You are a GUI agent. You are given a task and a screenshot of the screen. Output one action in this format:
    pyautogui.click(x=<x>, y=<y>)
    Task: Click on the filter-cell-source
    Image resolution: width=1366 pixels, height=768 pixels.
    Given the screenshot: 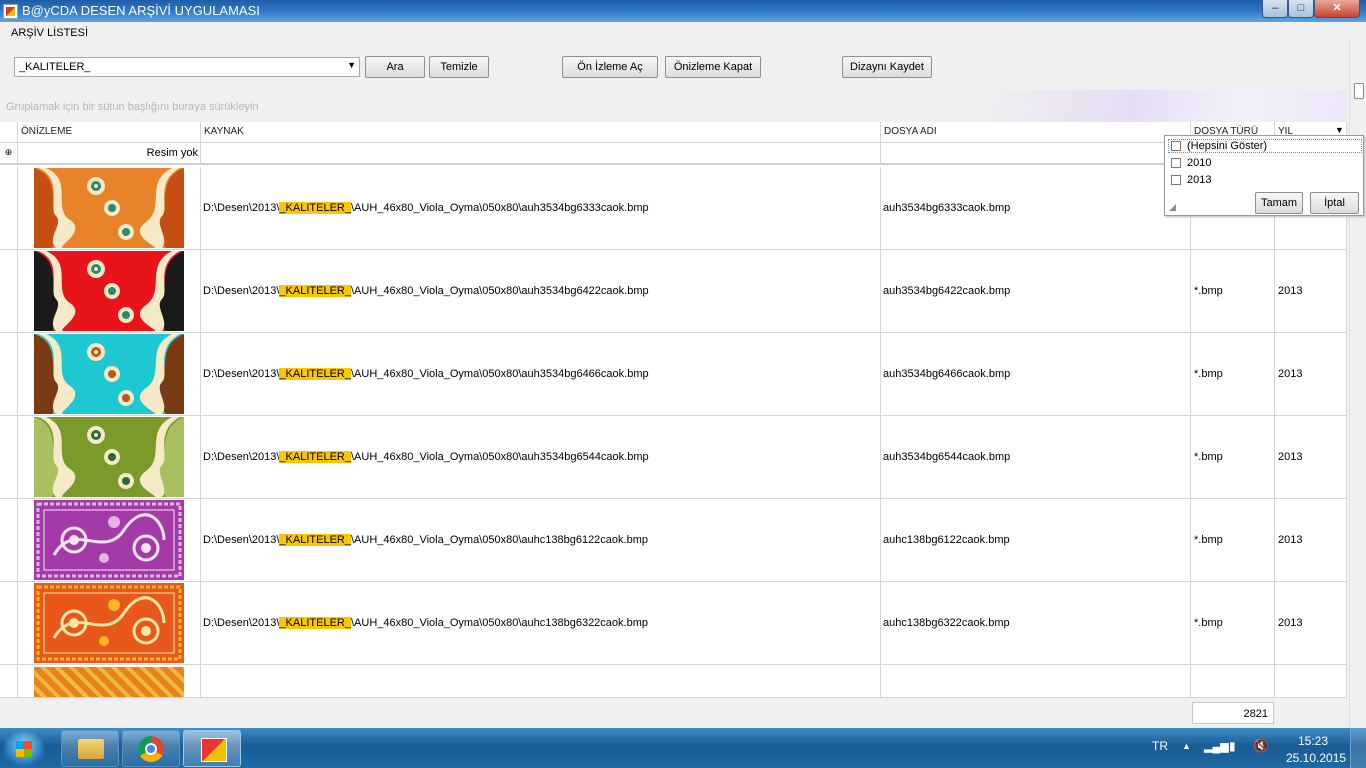 What is the action you would take?
    pyautogui.click(x=541, y=154)
    